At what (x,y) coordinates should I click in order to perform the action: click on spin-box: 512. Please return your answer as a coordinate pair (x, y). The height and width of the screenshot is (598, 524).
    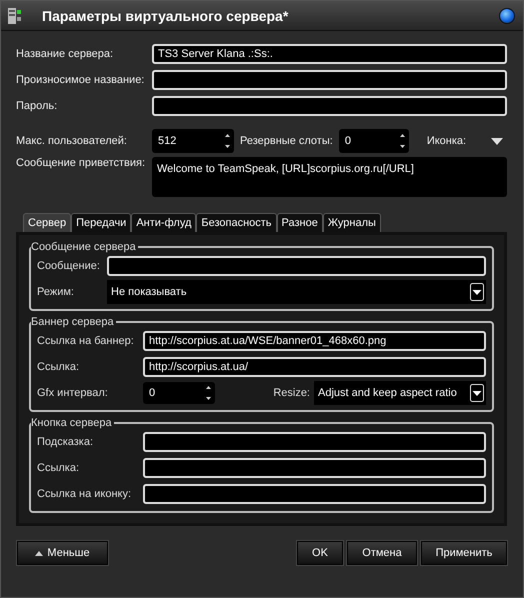
    Looking at the image, I should click on (193, 141).